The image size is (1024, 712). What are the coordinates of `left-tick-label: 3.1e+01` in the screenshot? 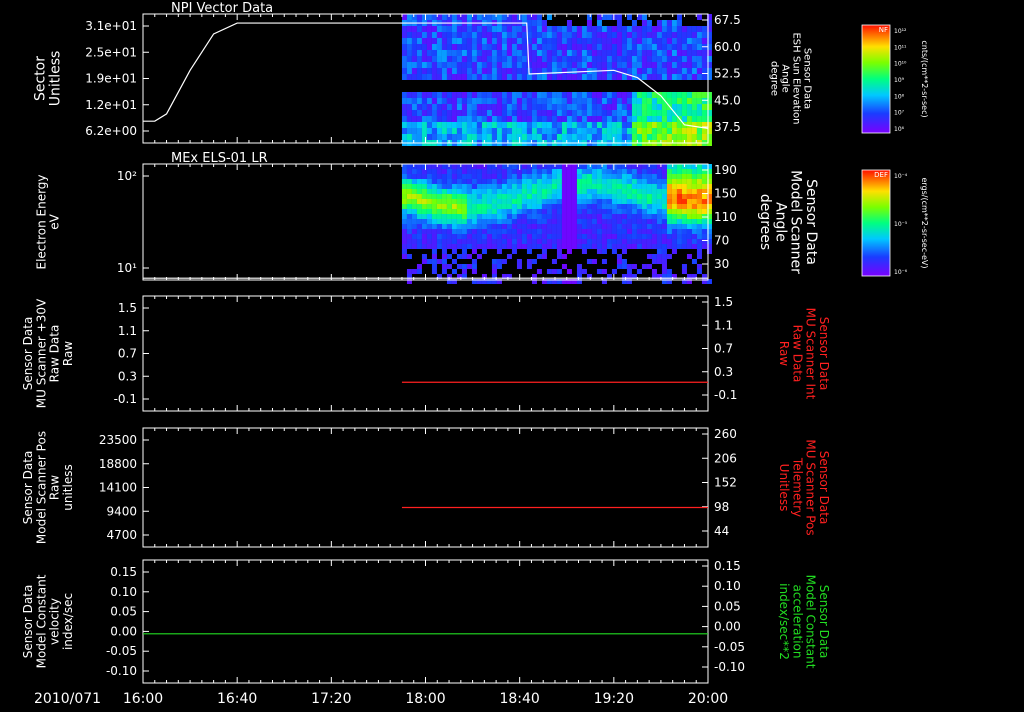 It's located at (111, 26).